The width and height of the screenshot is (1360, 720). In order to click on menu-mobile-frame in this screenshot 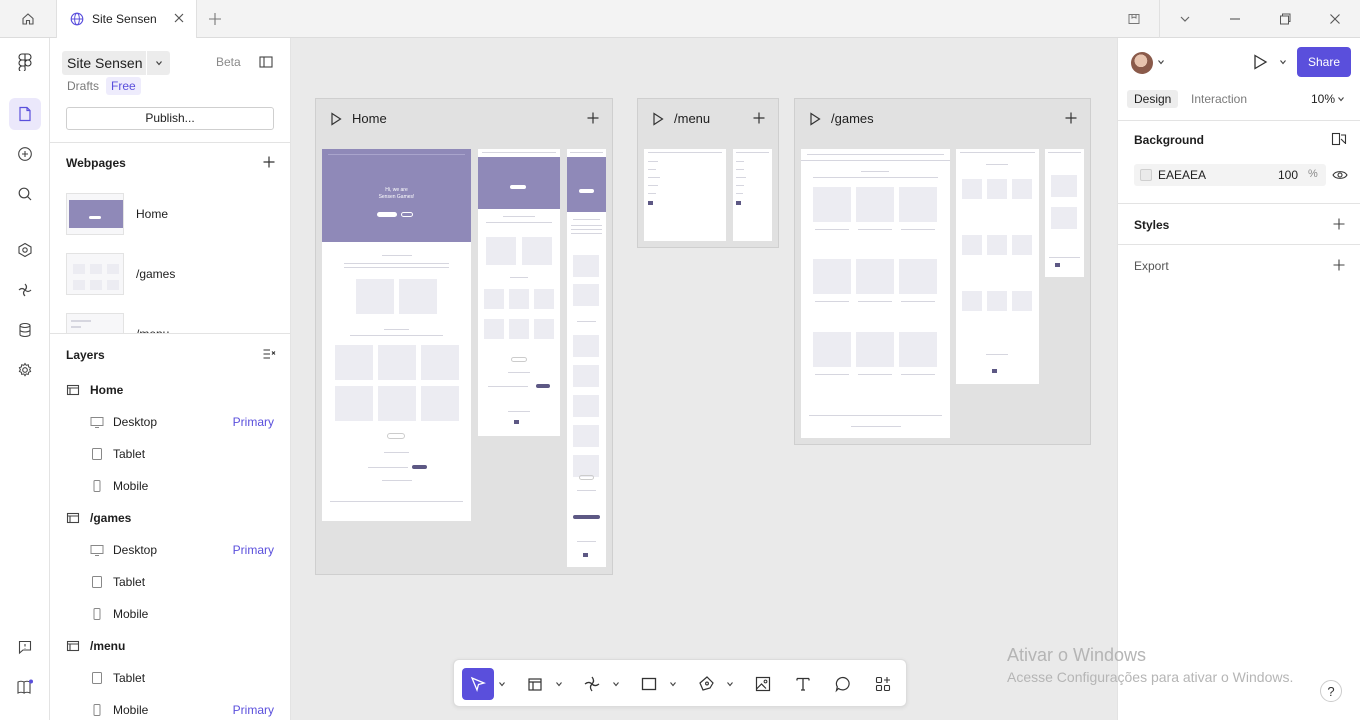, I will do `click(752, 195)`.